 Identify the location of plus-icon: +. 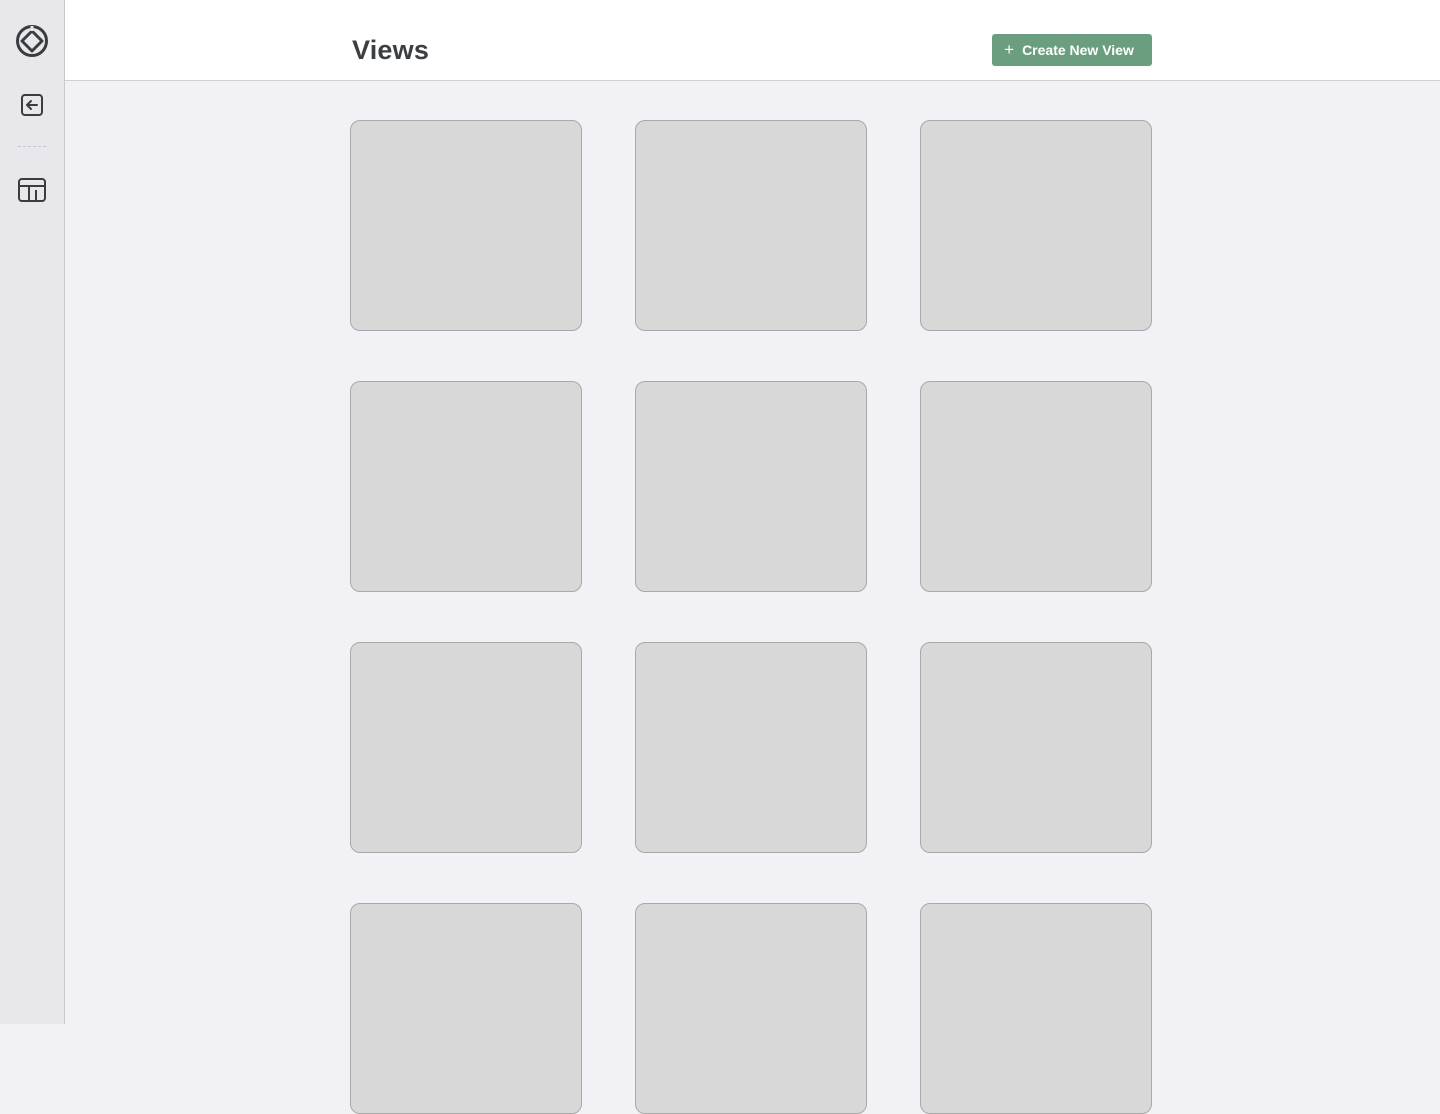
(1009, 49).